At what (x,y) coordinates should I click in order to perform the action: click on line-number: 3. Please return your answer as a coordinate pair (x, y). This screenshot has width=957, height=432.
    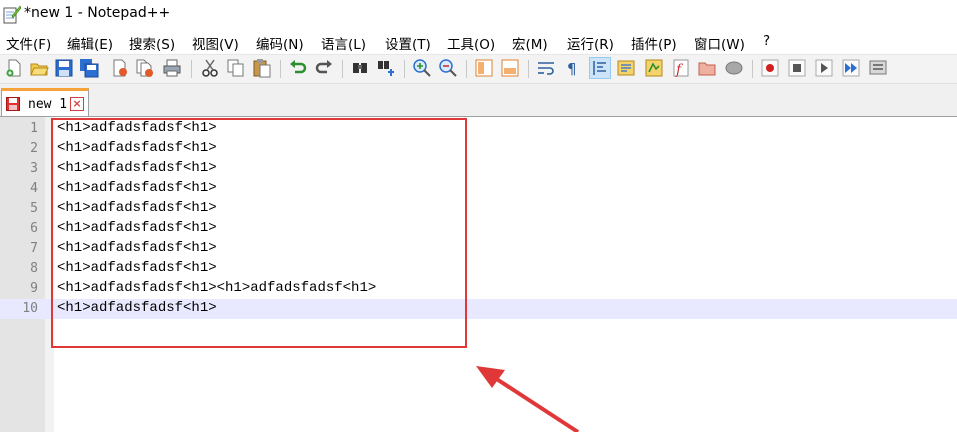
    Looking at the image, I should click on (34, 168).